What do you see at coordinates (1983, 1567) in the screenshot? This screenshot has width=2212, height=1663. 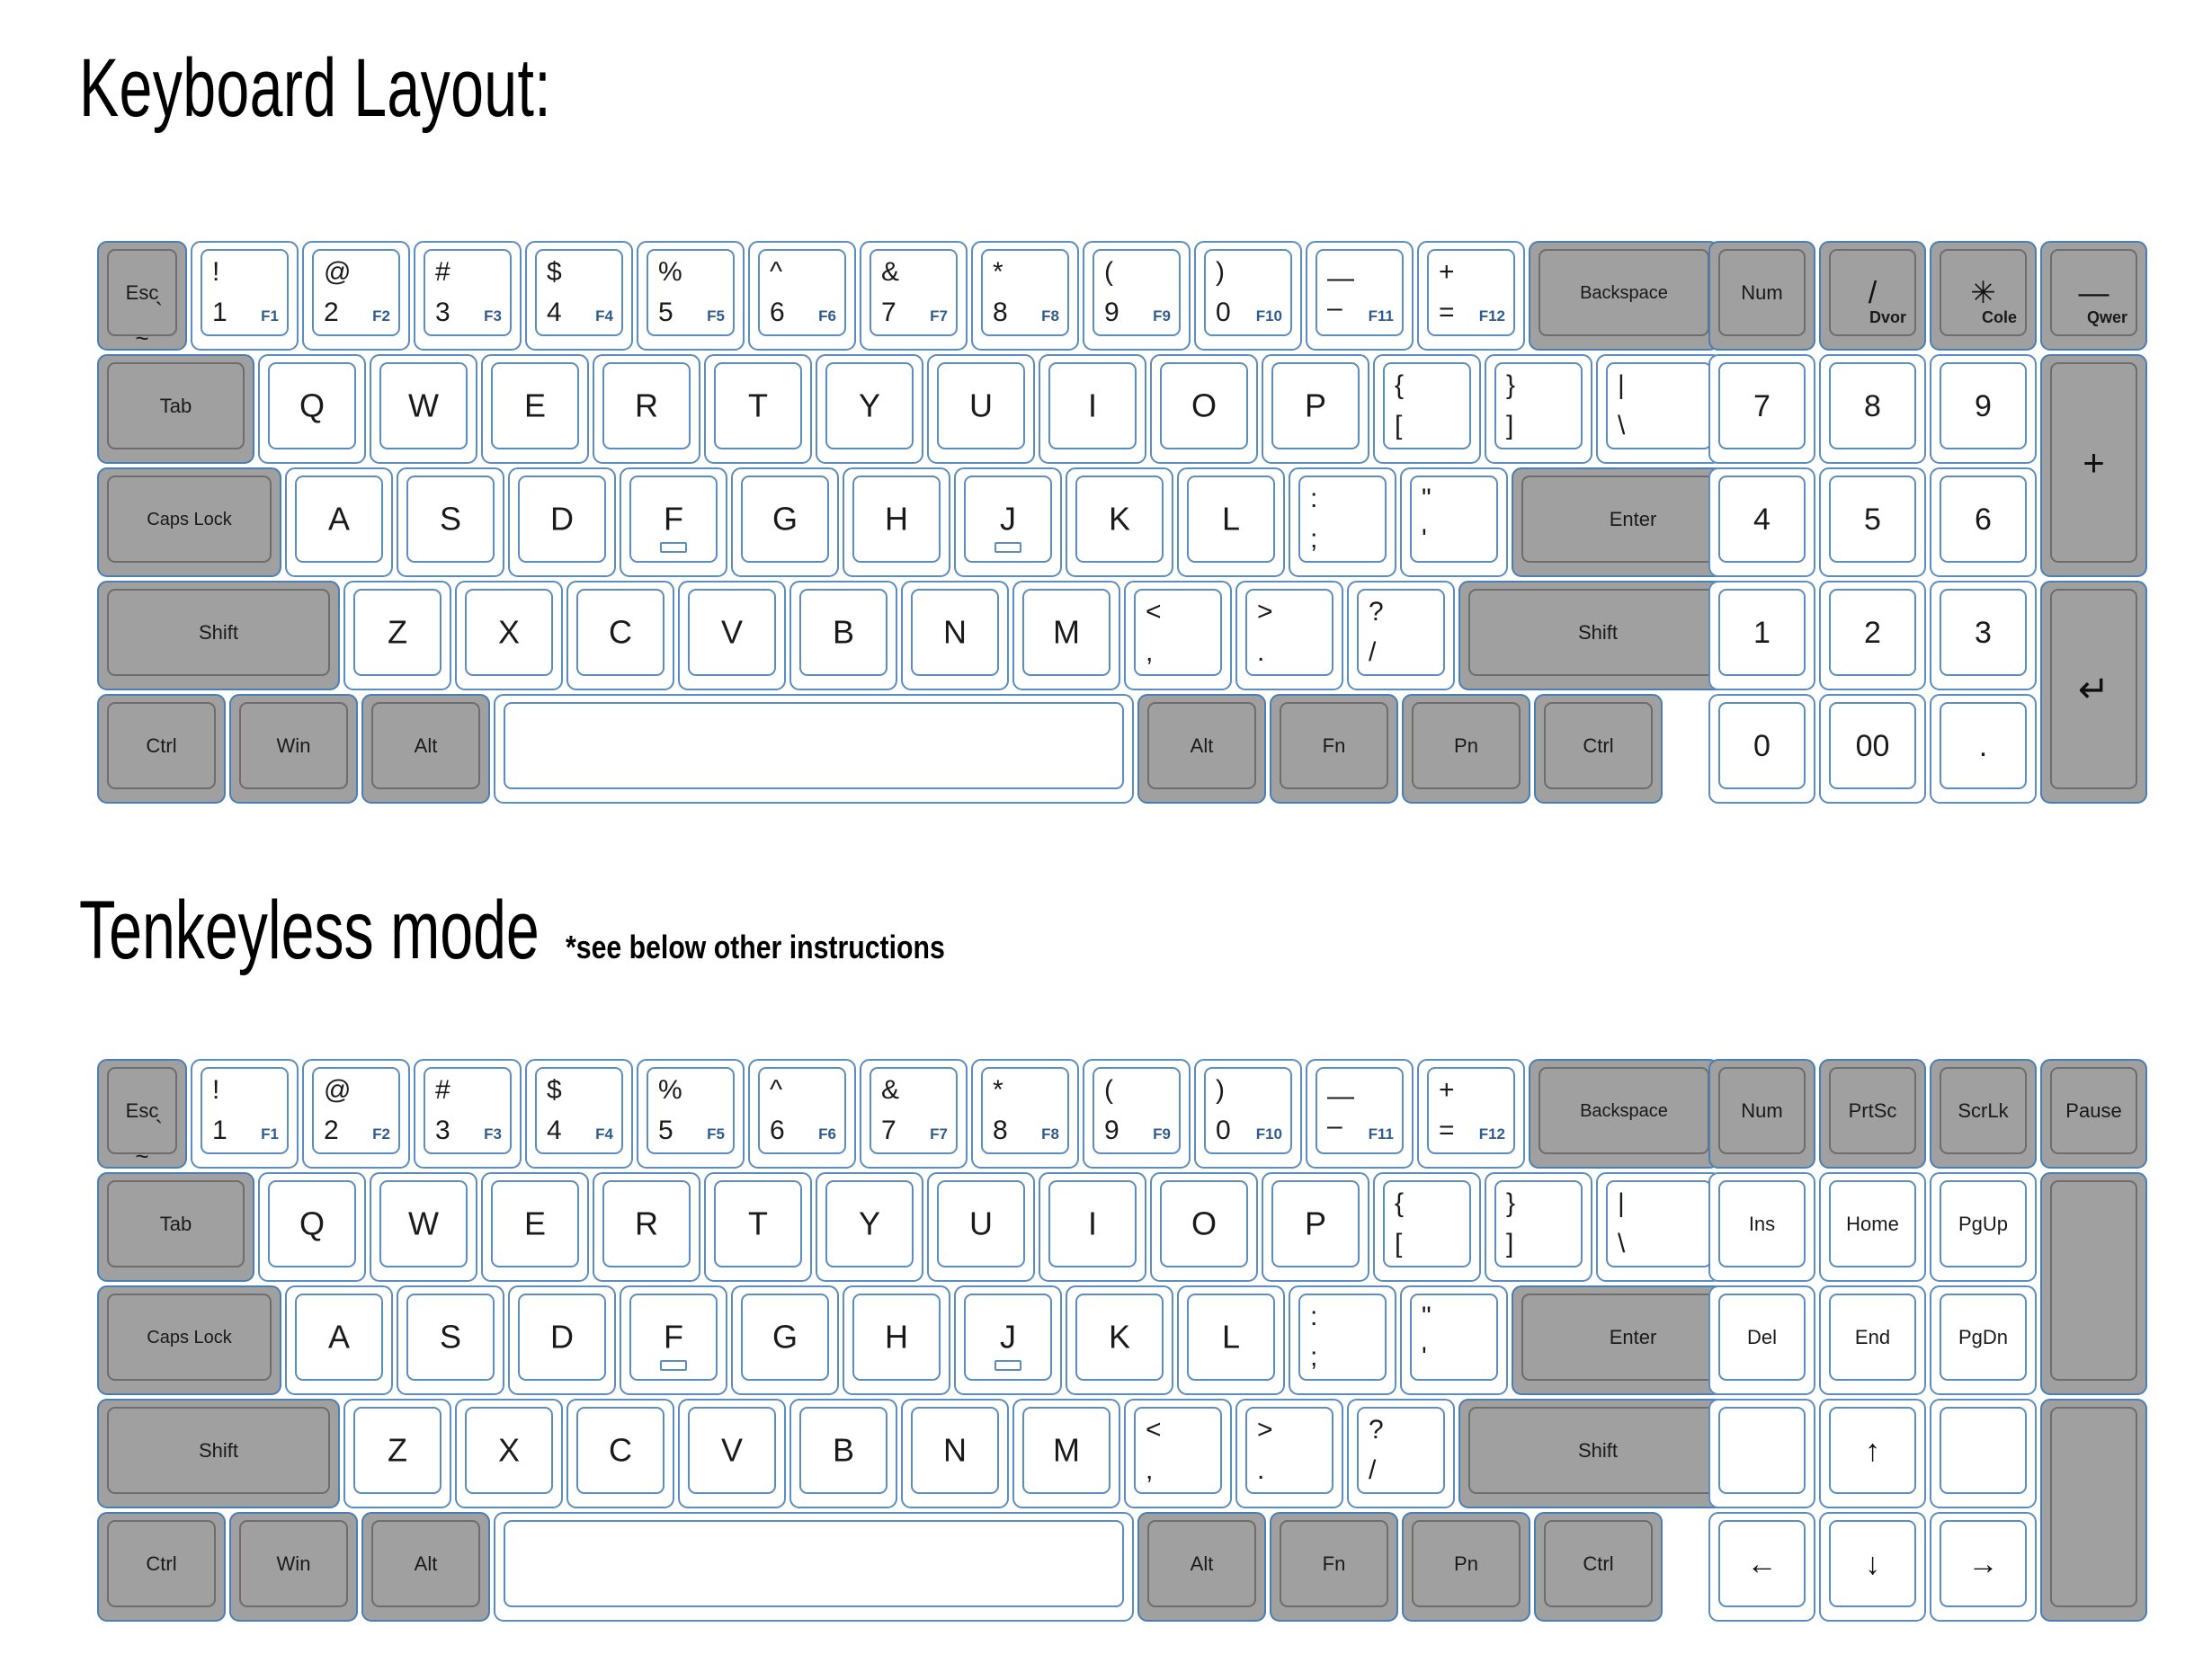 I see `key-right: →` at bounding box center [1983, 1567].